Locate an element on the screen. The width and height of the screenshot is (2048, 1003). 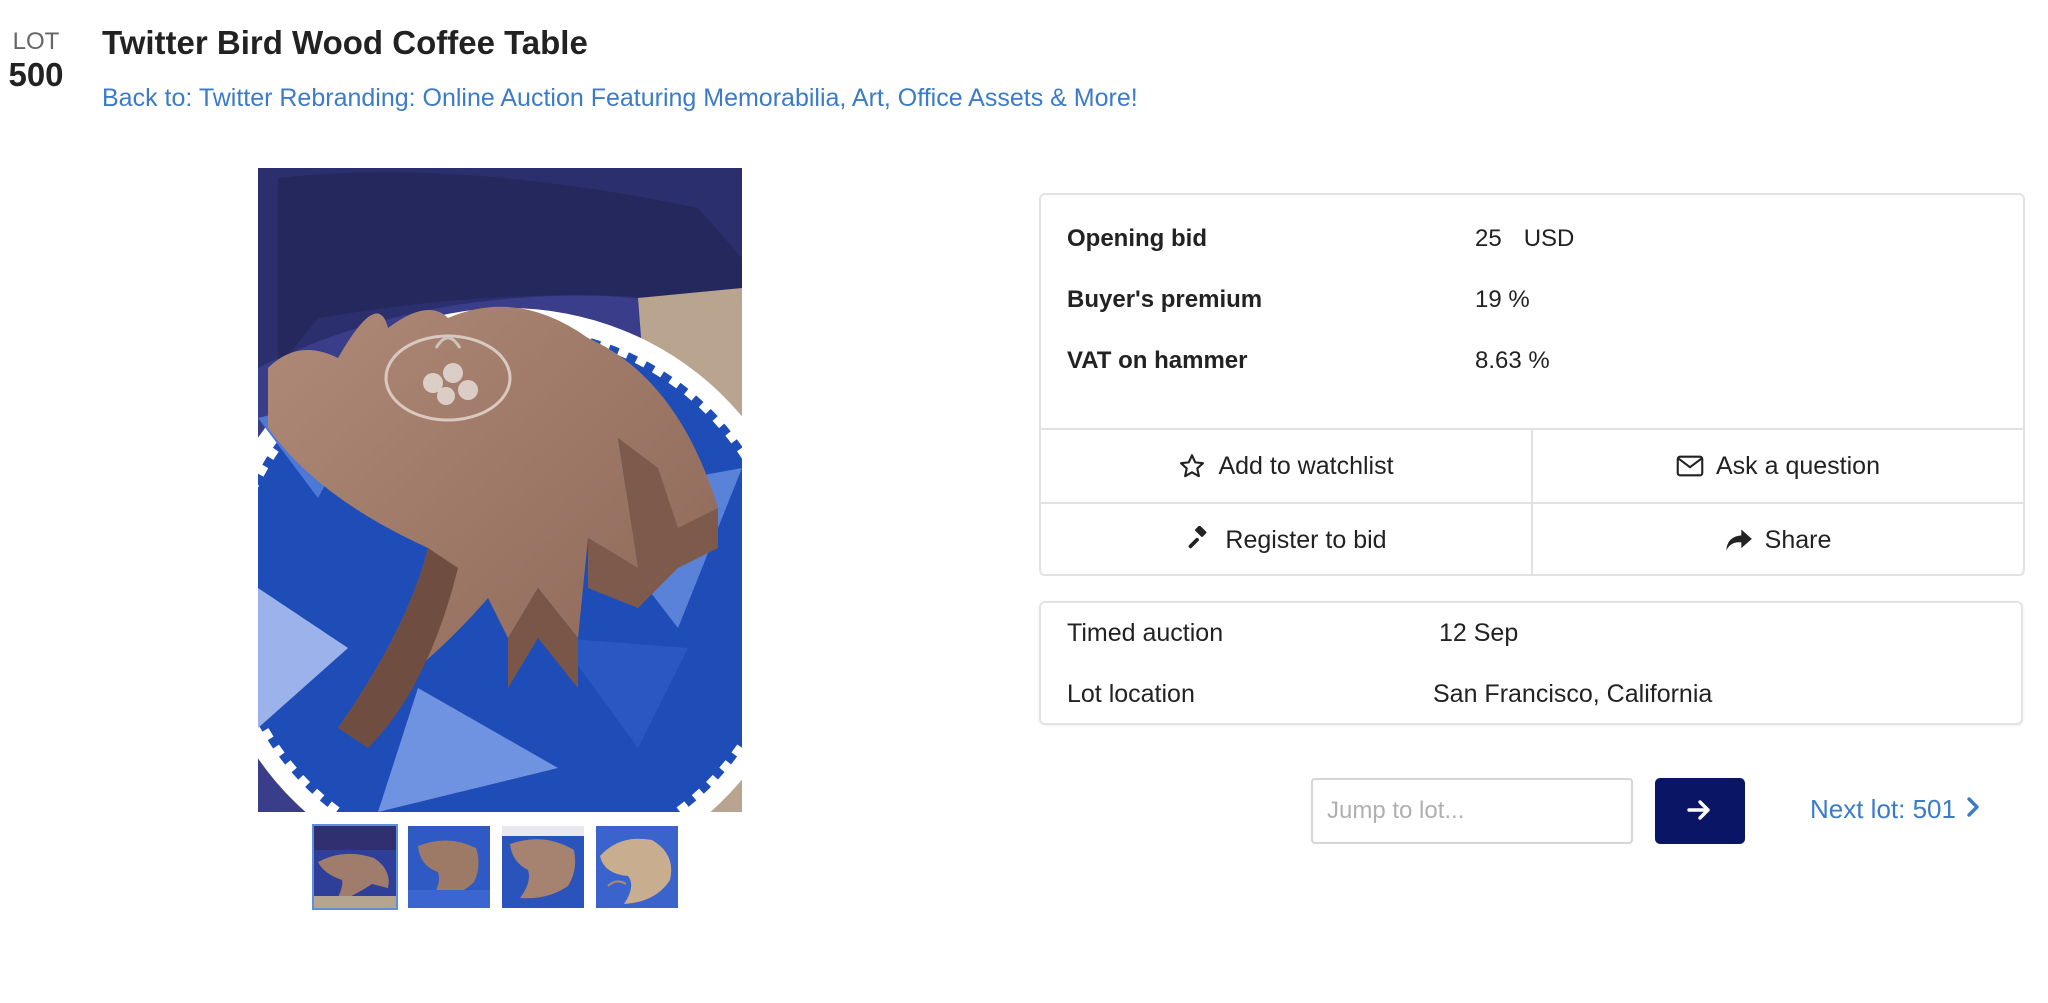
lot-label: LOT is located at coordinates (36, 41).